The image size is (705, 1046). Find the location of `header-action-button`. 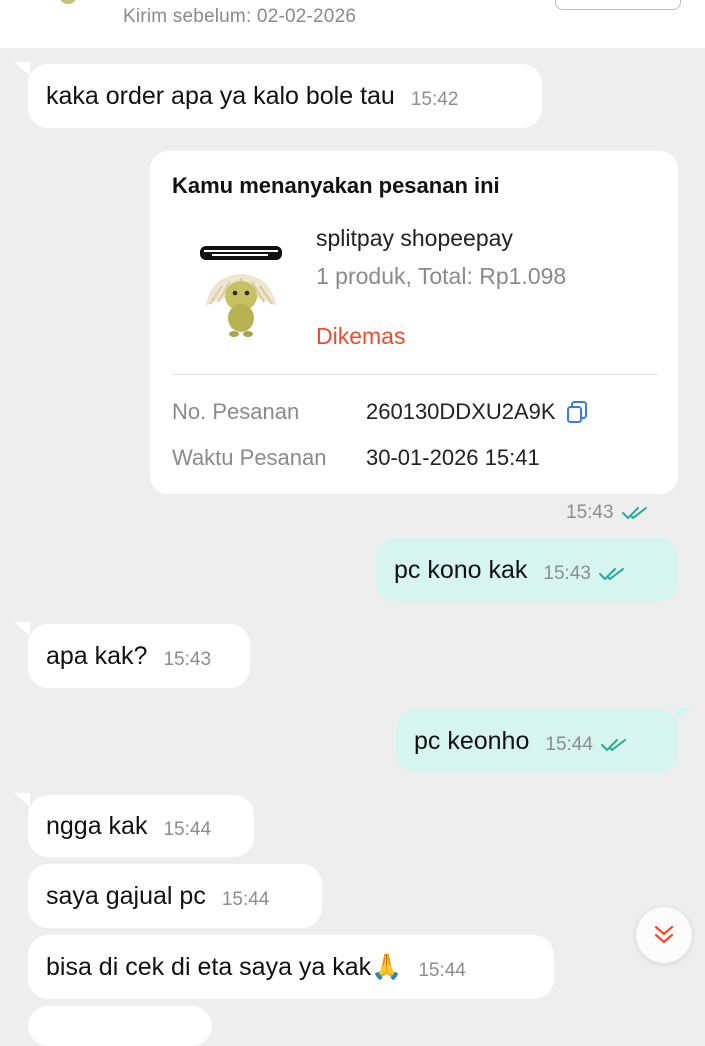

header-action-button is located at coordinates (618, 5).